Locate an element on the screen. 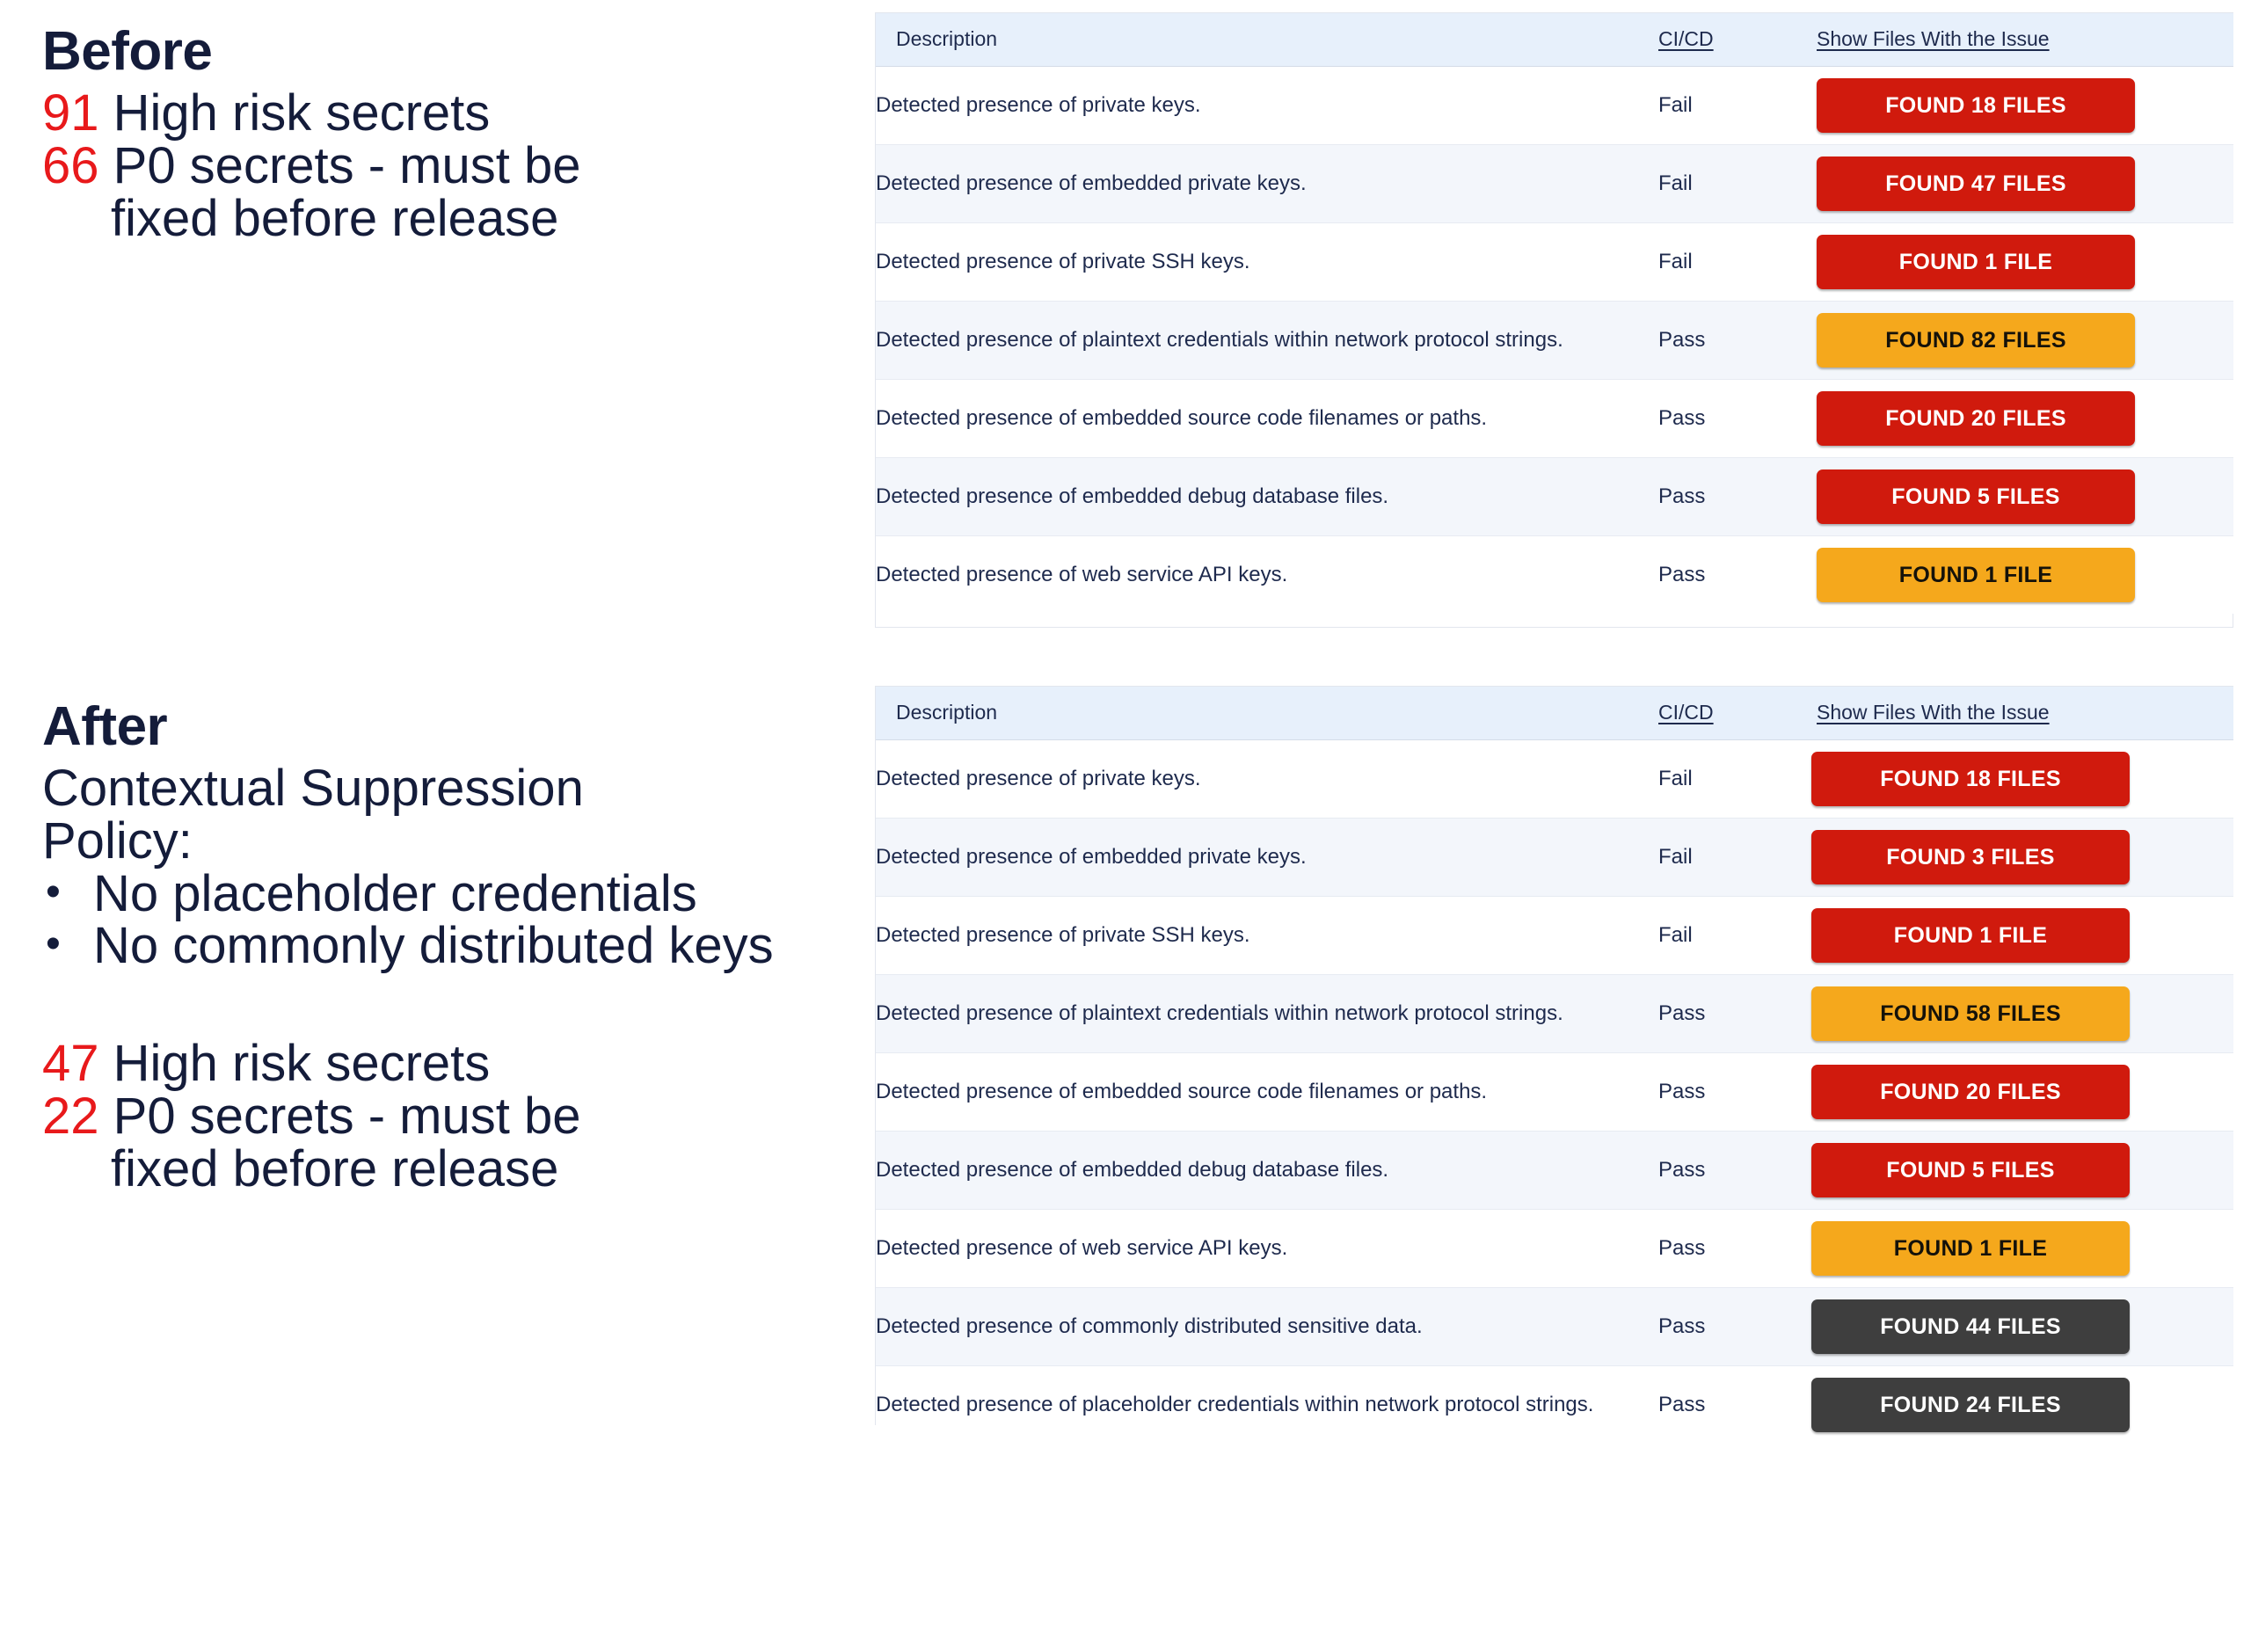 The height and width of the screenshot is (1652, 2251). found-files-button: FOUND 3 FILES is located at coordinates (1970, 857).